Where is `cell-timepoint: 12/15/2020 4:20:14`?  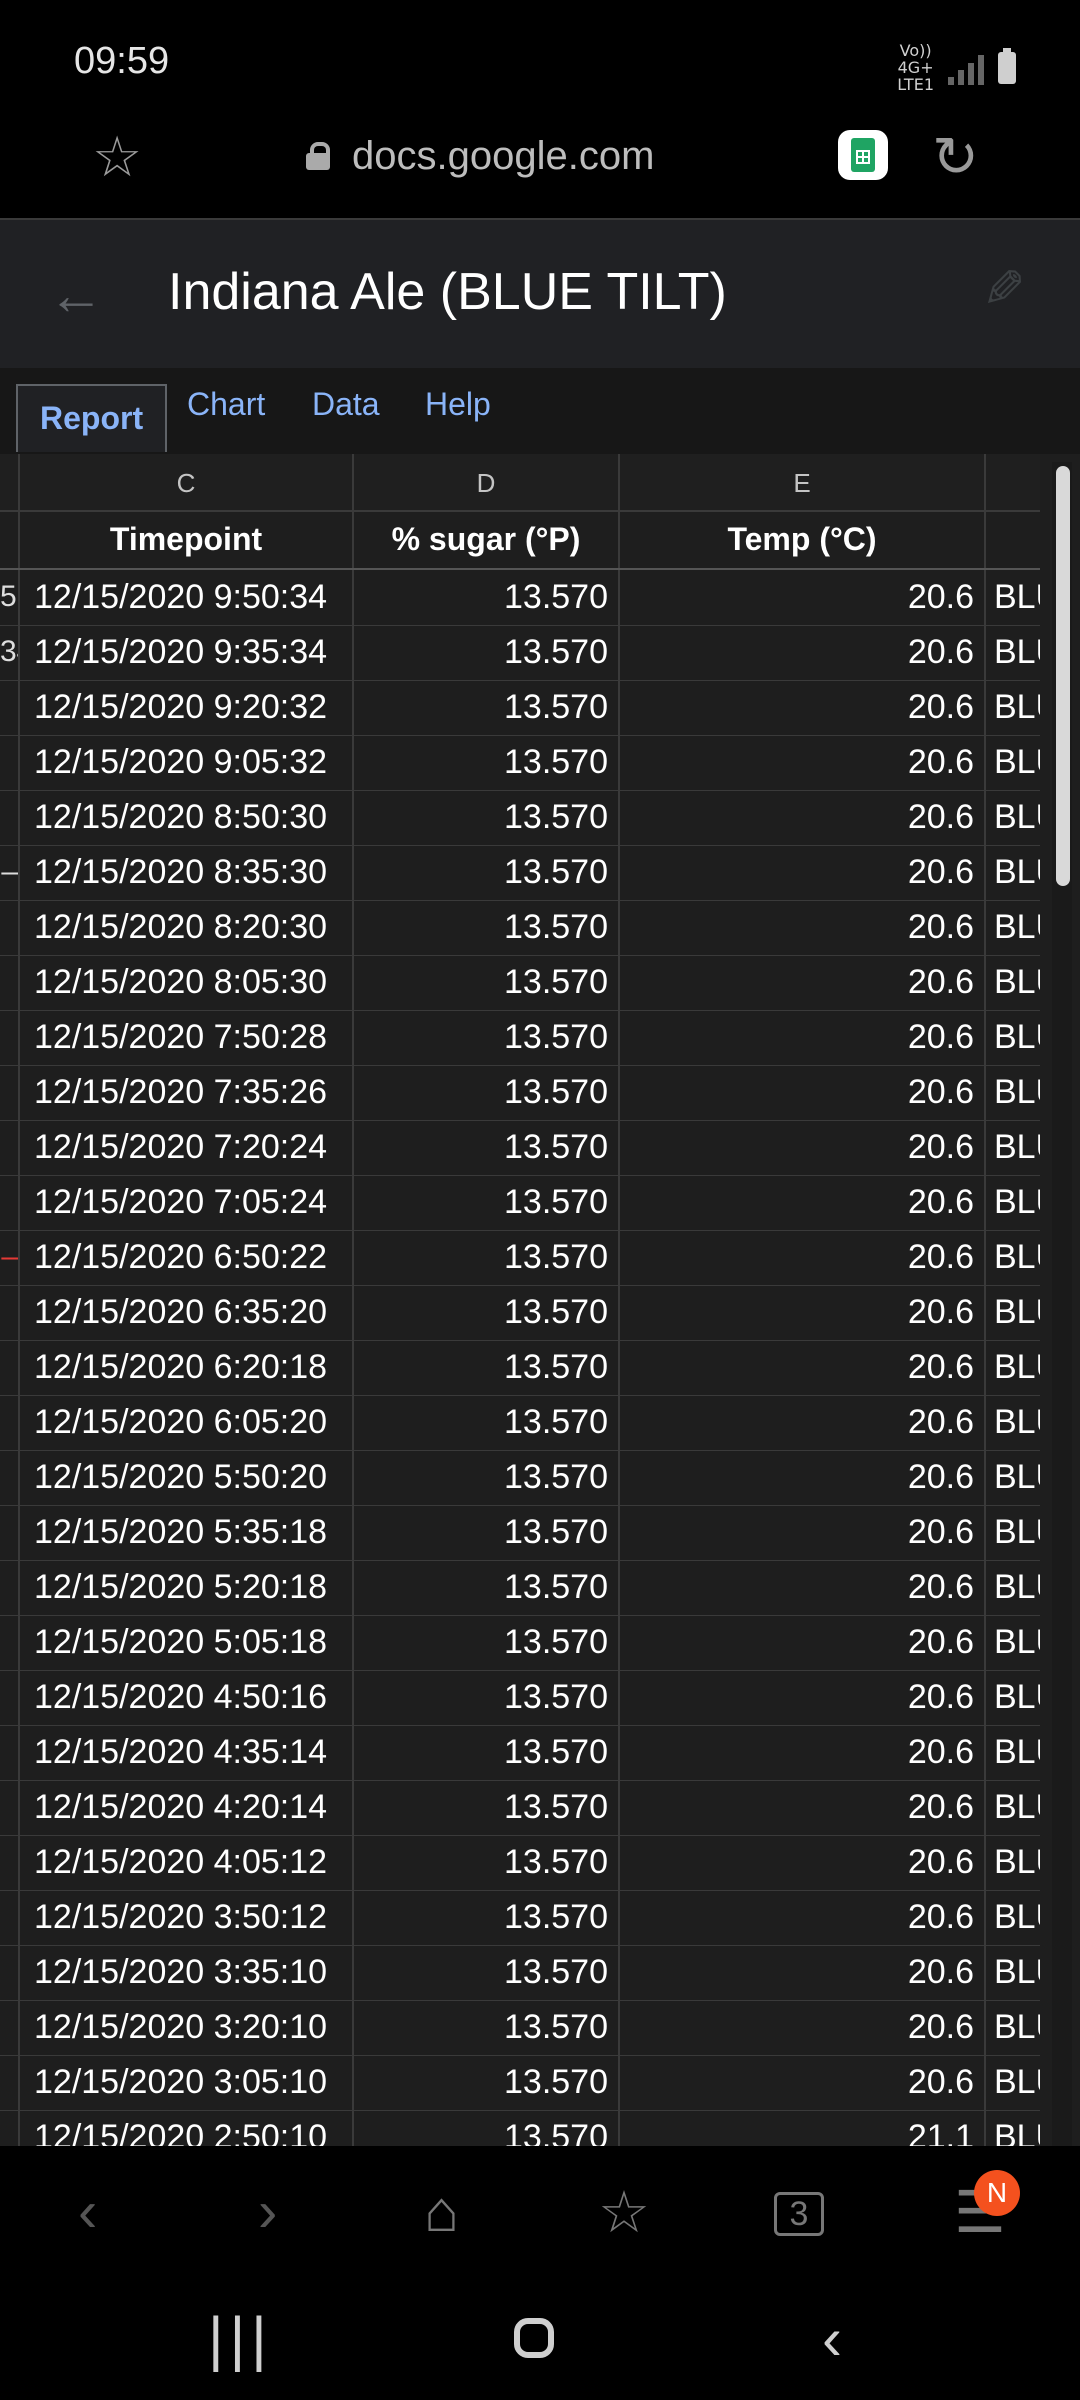 cell-timepoint: 12/15/2020 4:20:14 is located at coordinates (187, 1807).